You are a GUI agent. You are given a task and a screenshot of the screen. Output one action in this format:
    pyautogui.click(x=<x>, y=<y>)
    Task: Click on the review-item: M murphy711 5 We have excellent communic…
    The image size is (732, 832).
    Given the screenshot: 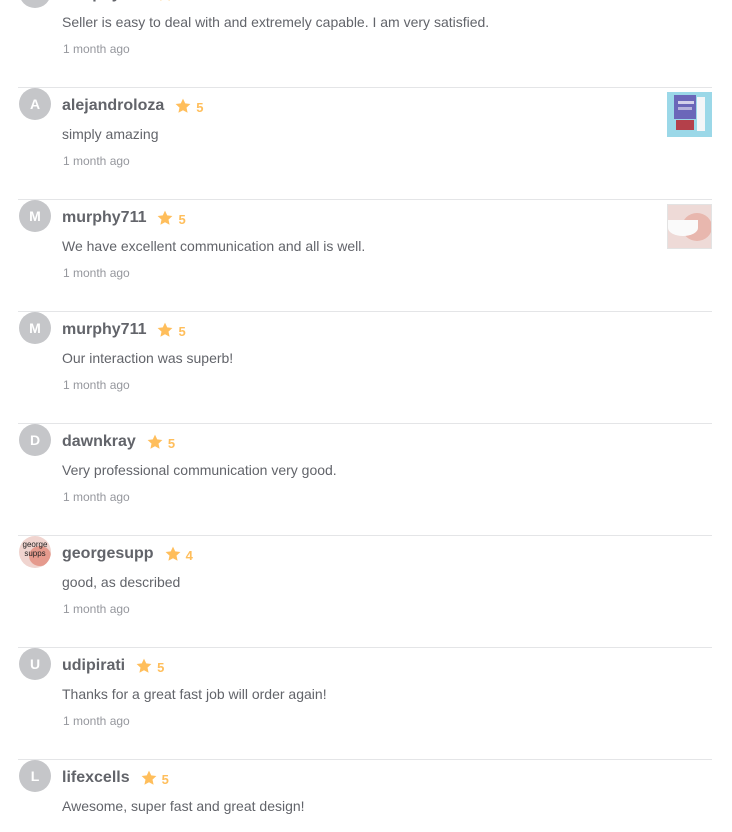 What is the action you would take?
    pyautogui.click(x=365, y=256)
    